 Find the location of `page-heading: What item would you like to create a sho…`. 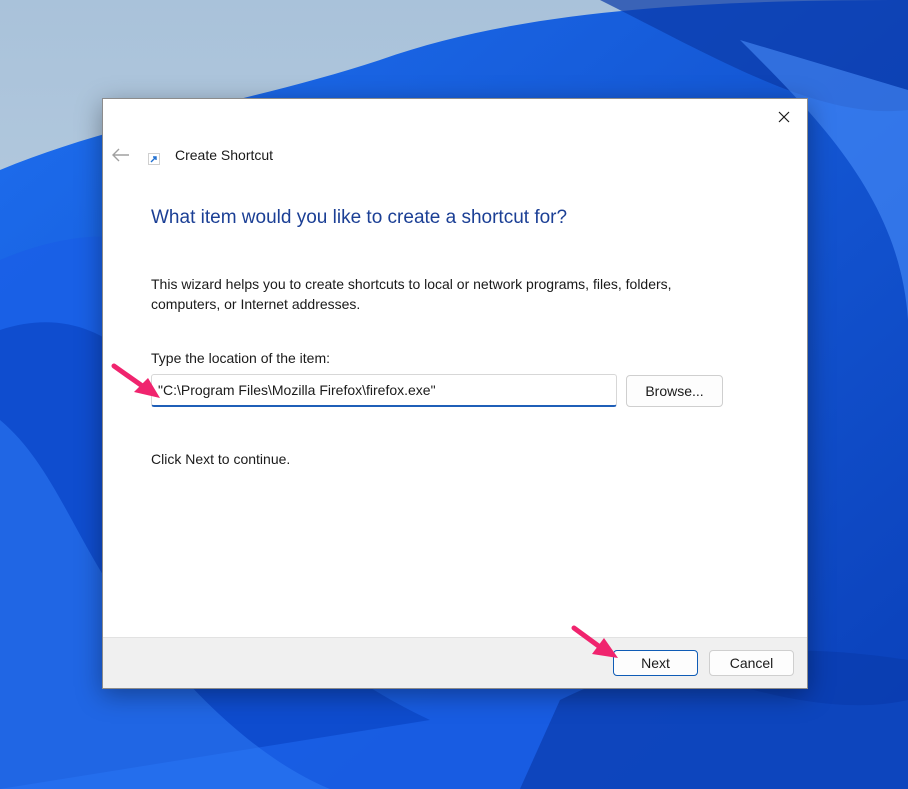

page-heading: What item would you like to create a sho… is located at coordinates (359, 217).